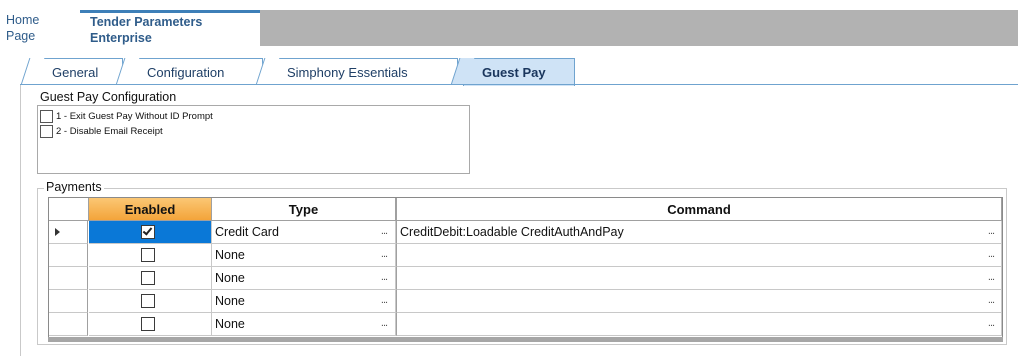 The width and height of the screenshot is (1018, 356). What do you see at coordinates (304, 232) in the screenshot?
I see `type-cell: Credit Card` at bounding box center [304, 232].